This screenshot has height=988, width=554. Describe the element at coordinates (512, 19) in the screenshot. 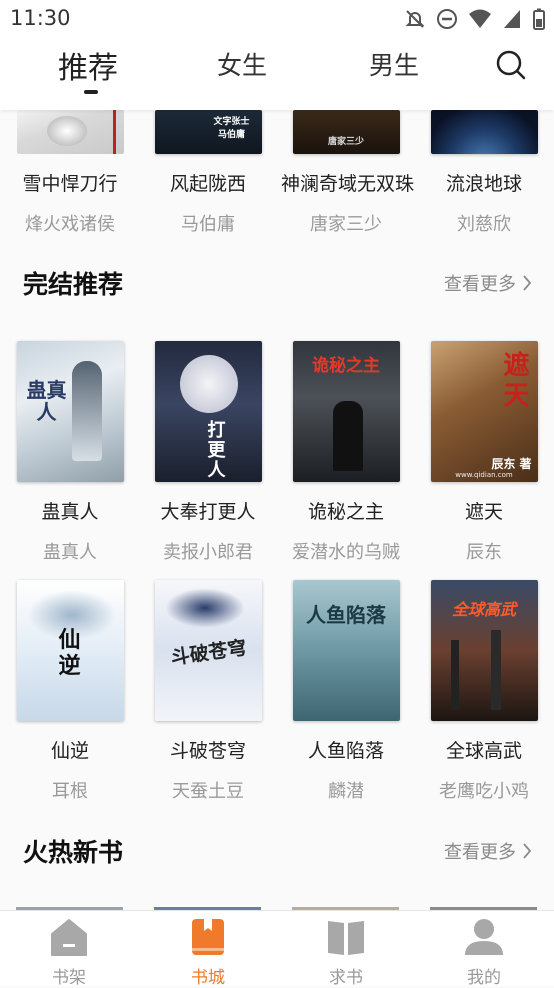

I see `signal-icon` at that location.